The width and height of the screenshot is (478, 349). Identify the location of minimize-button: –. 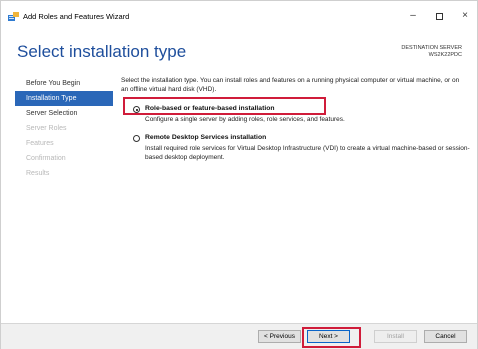
(413, 16).